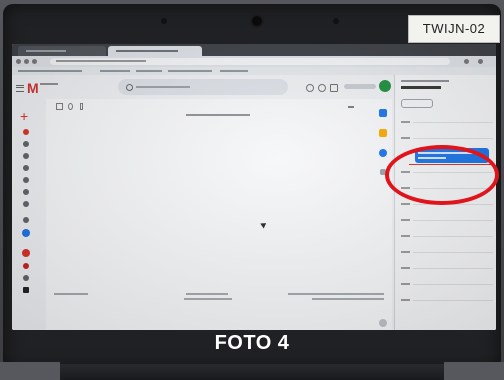 The height and width of the screenshot is (380, 504). Describe the element at coordinates (466, 61) in the screenshot. I see `extension-icon` at that location.